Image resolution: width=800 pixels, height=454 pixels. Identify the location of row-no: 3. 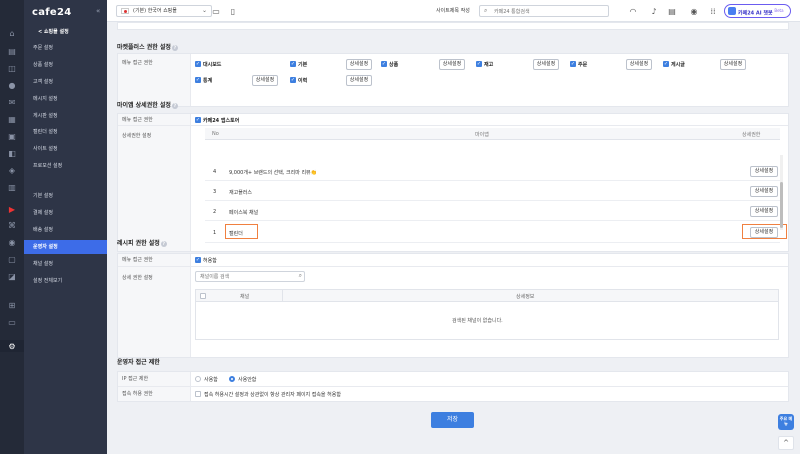
(215, 192).